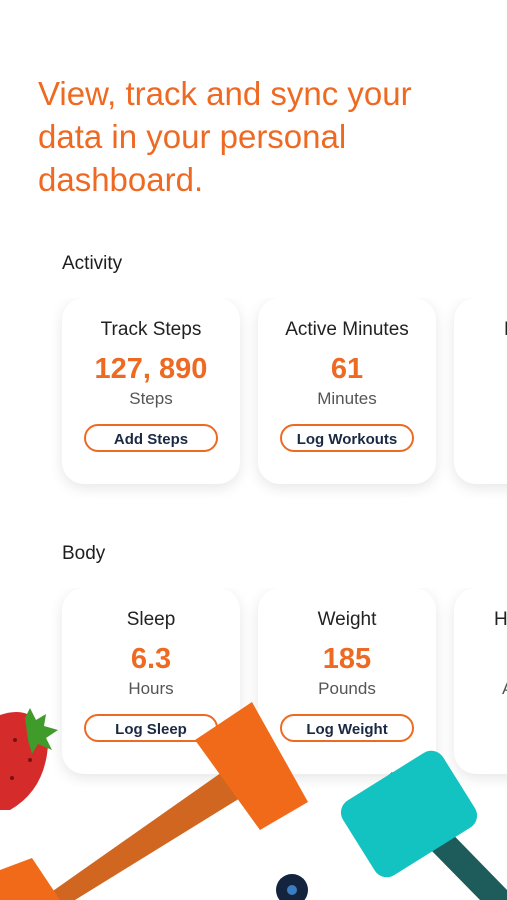 The width and height of the screenshot is (507, 900). Describe the element at coordinates (151, 398) in the screenshot. I see `card-unit: Steps` at that location.